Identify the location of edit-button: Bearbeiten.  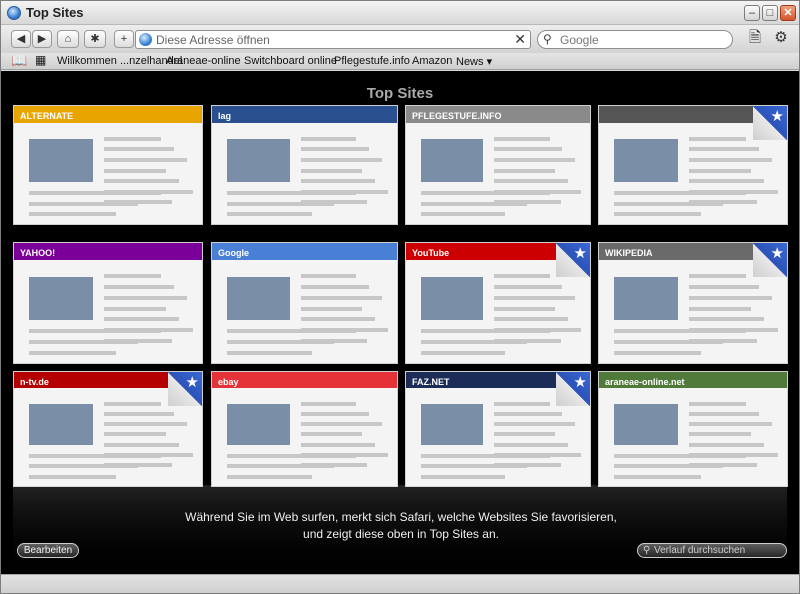
(48, 550).